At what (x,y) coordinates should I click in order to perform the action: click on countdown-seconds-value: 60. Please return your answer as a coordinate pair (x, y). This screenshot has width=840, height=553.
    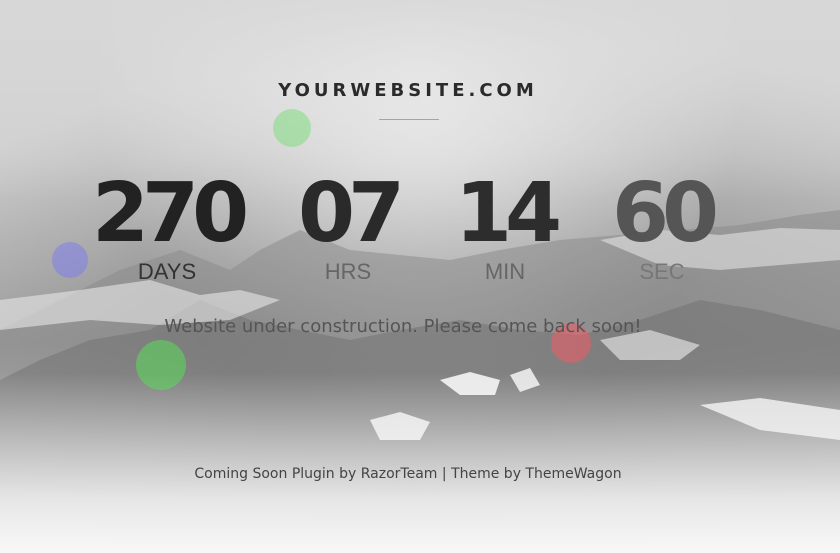
    Looking at the image, I should click on (665, 213).